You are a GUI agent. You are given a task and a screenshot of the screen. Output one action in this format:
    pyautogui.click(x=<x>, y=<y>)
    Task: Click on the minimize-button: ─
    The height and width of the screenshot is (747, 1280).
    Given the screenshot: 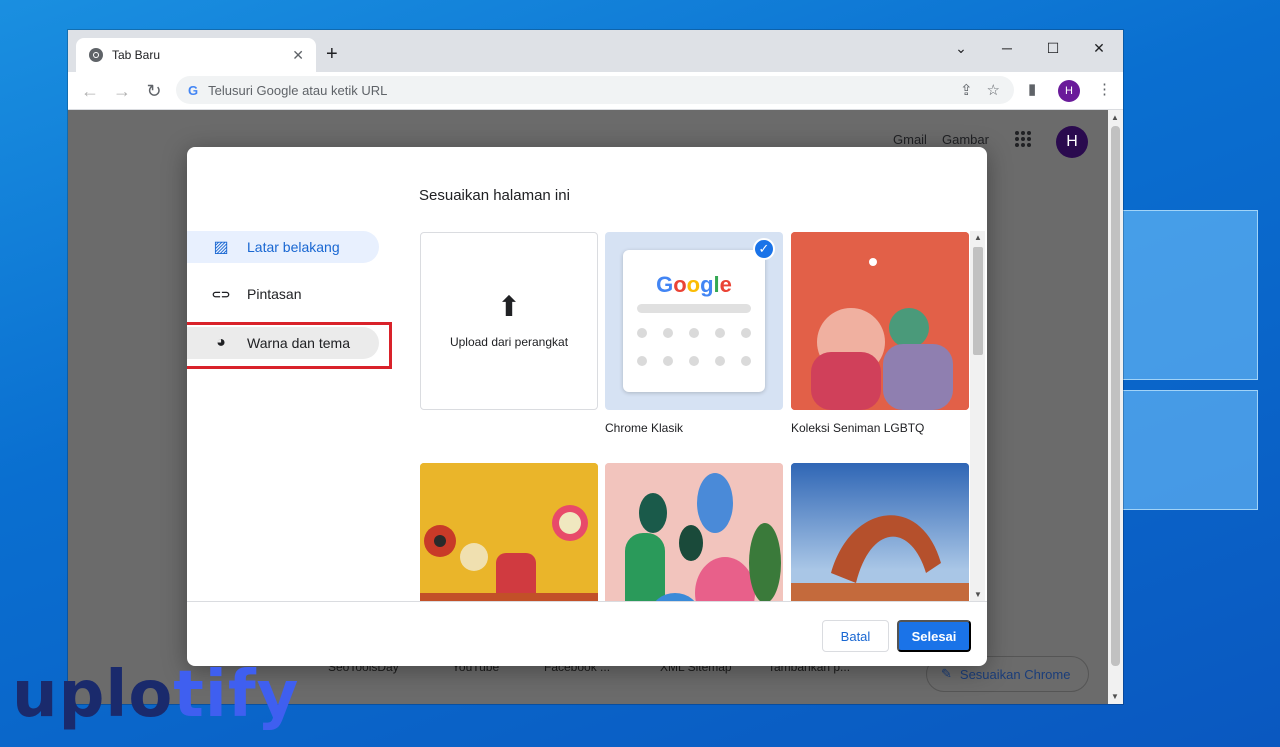 What is the action you would take?
    pyautogui.click(x=1007, y=48)
    